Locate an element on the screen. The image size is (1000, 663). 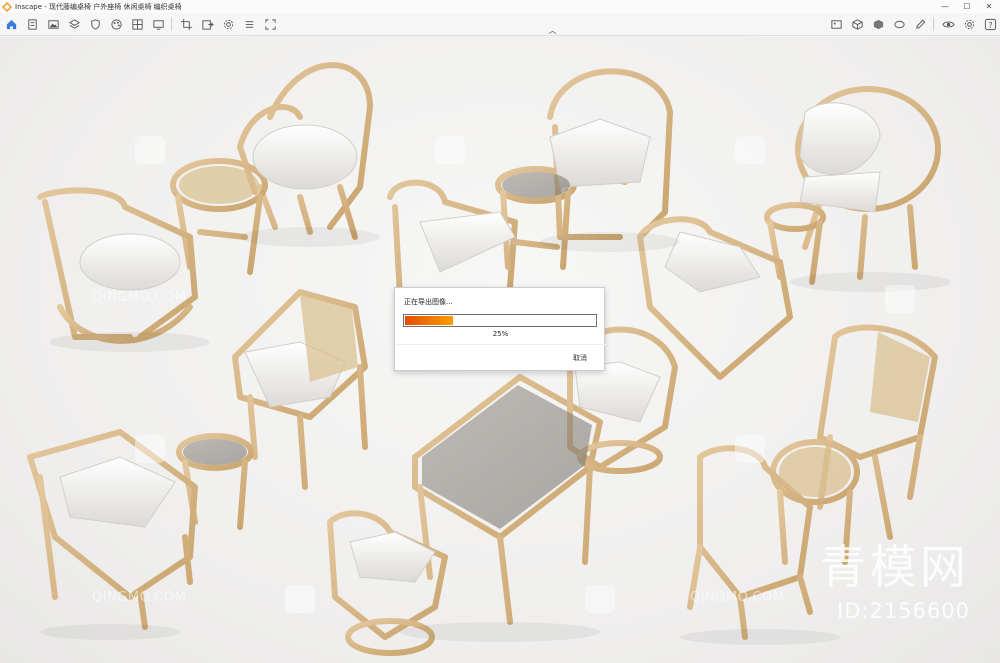
image-button is located at coordinates (53, 24).